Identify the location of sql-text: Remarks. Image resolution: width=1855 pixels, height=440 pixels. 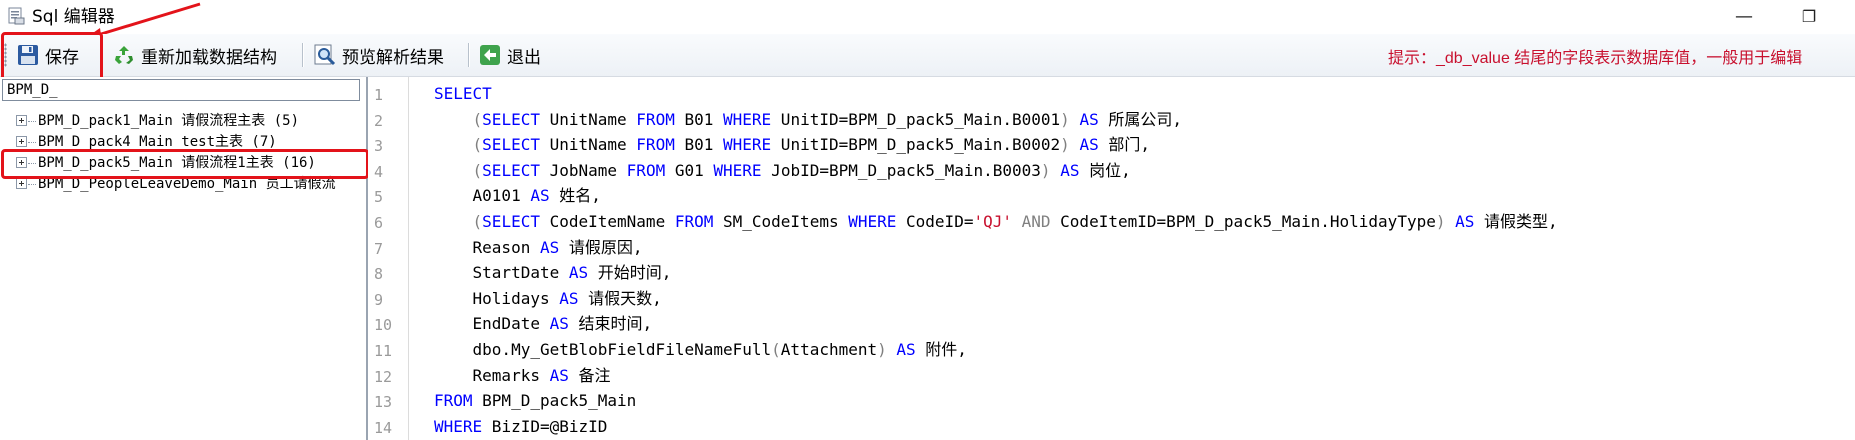
(492, 375).